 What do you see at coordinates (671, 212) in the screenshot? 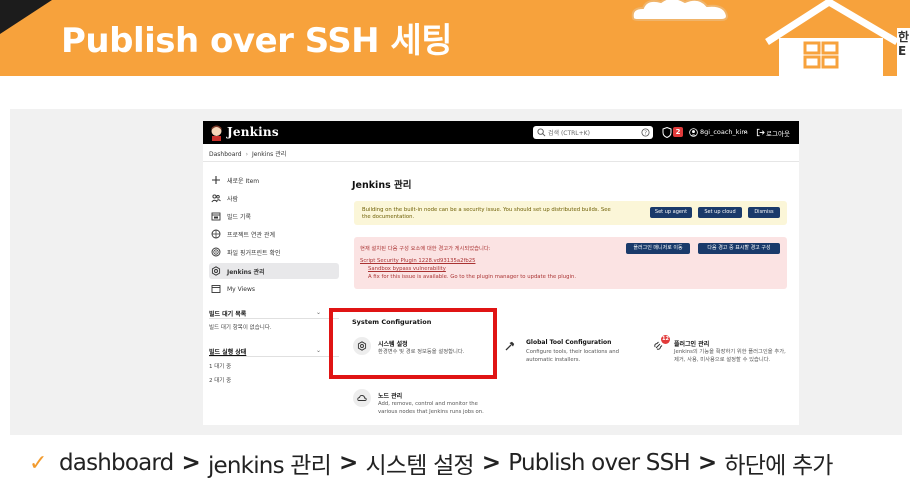
I see `setup-agent-button: Set up agent` at bounding box center [671, 212].